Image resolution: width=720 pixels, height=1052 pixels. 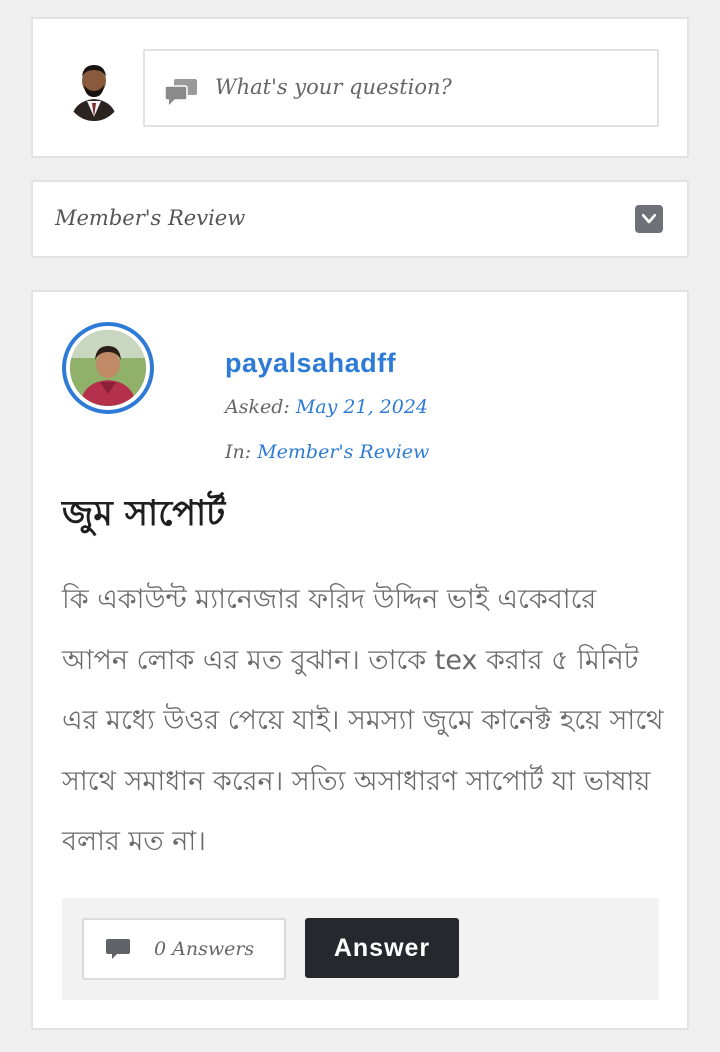 I want to click on answers-count-button: 0 Answers, so click(x=184, y=949).